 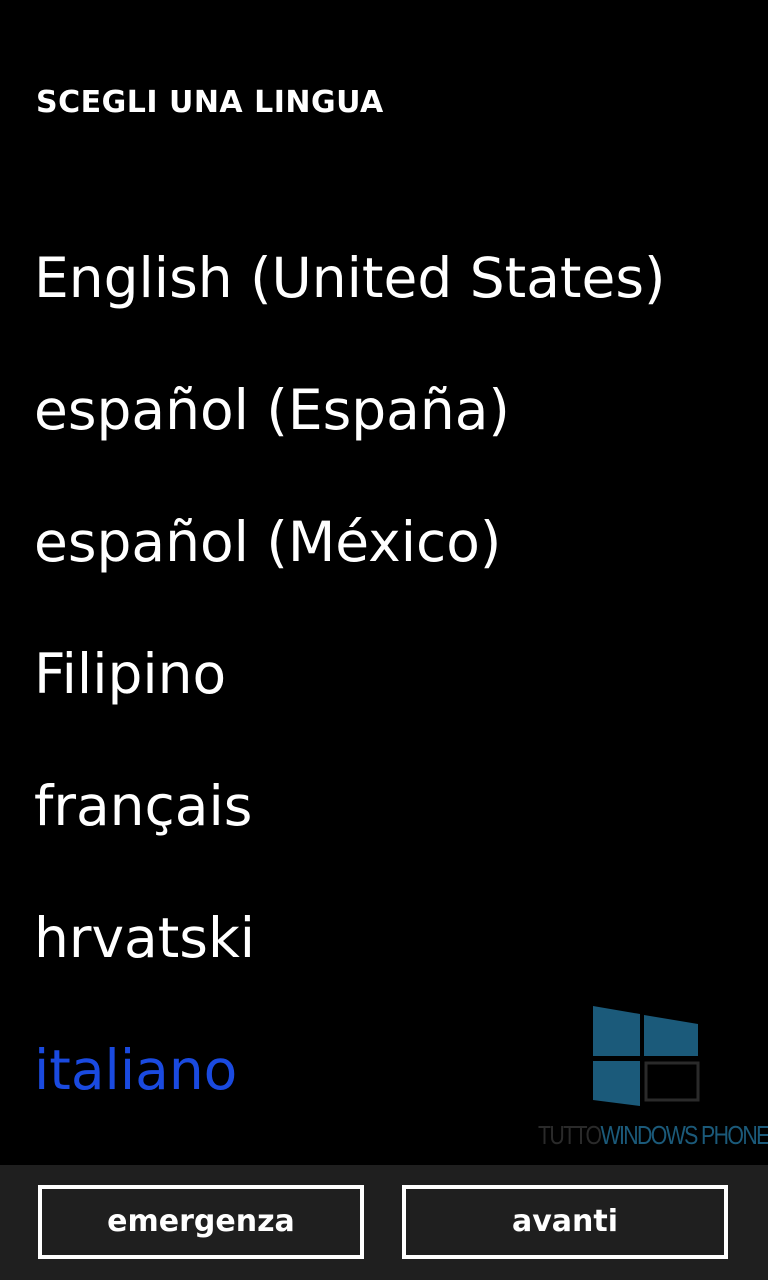 What do you see at coordinates (201, 1222) in the screenshot?
I see `emergency-button: emergenza` at bounding box center [201, 1222].